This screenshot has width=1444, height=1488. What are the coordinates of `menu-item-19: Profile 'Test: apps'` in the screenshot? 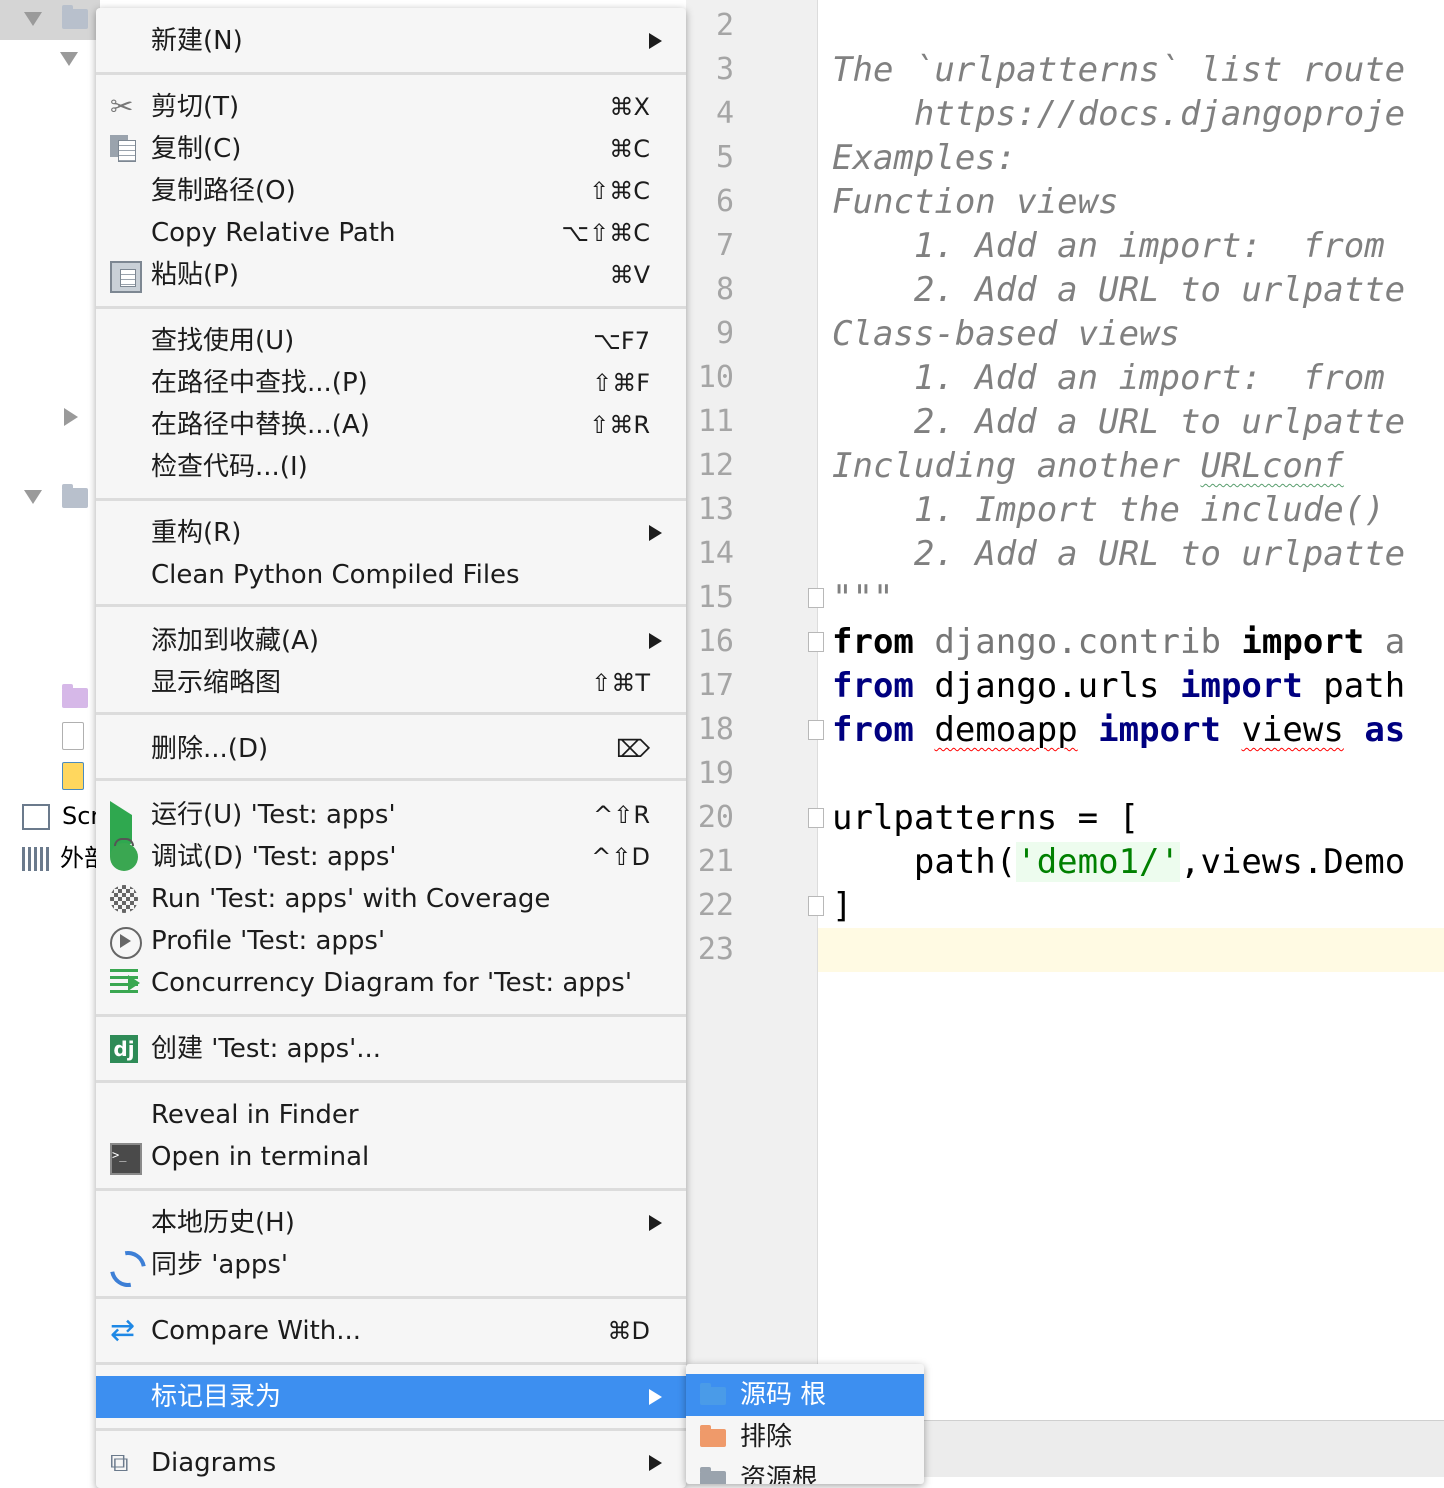 It's located at (391, 941).